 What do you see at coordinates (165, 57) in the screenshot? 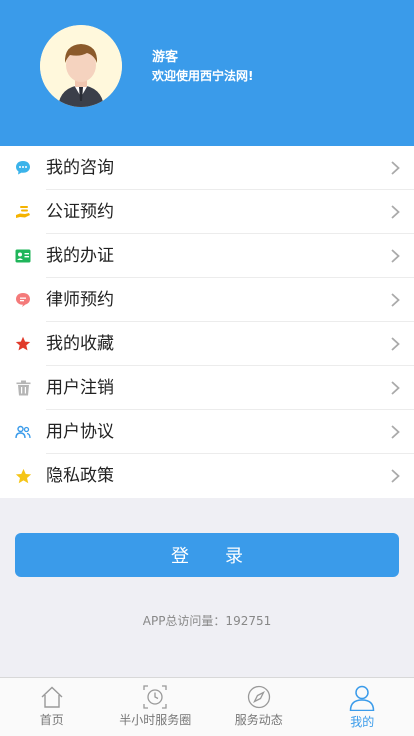
I see `user-name: 游客` at bounding box center [165, 57].